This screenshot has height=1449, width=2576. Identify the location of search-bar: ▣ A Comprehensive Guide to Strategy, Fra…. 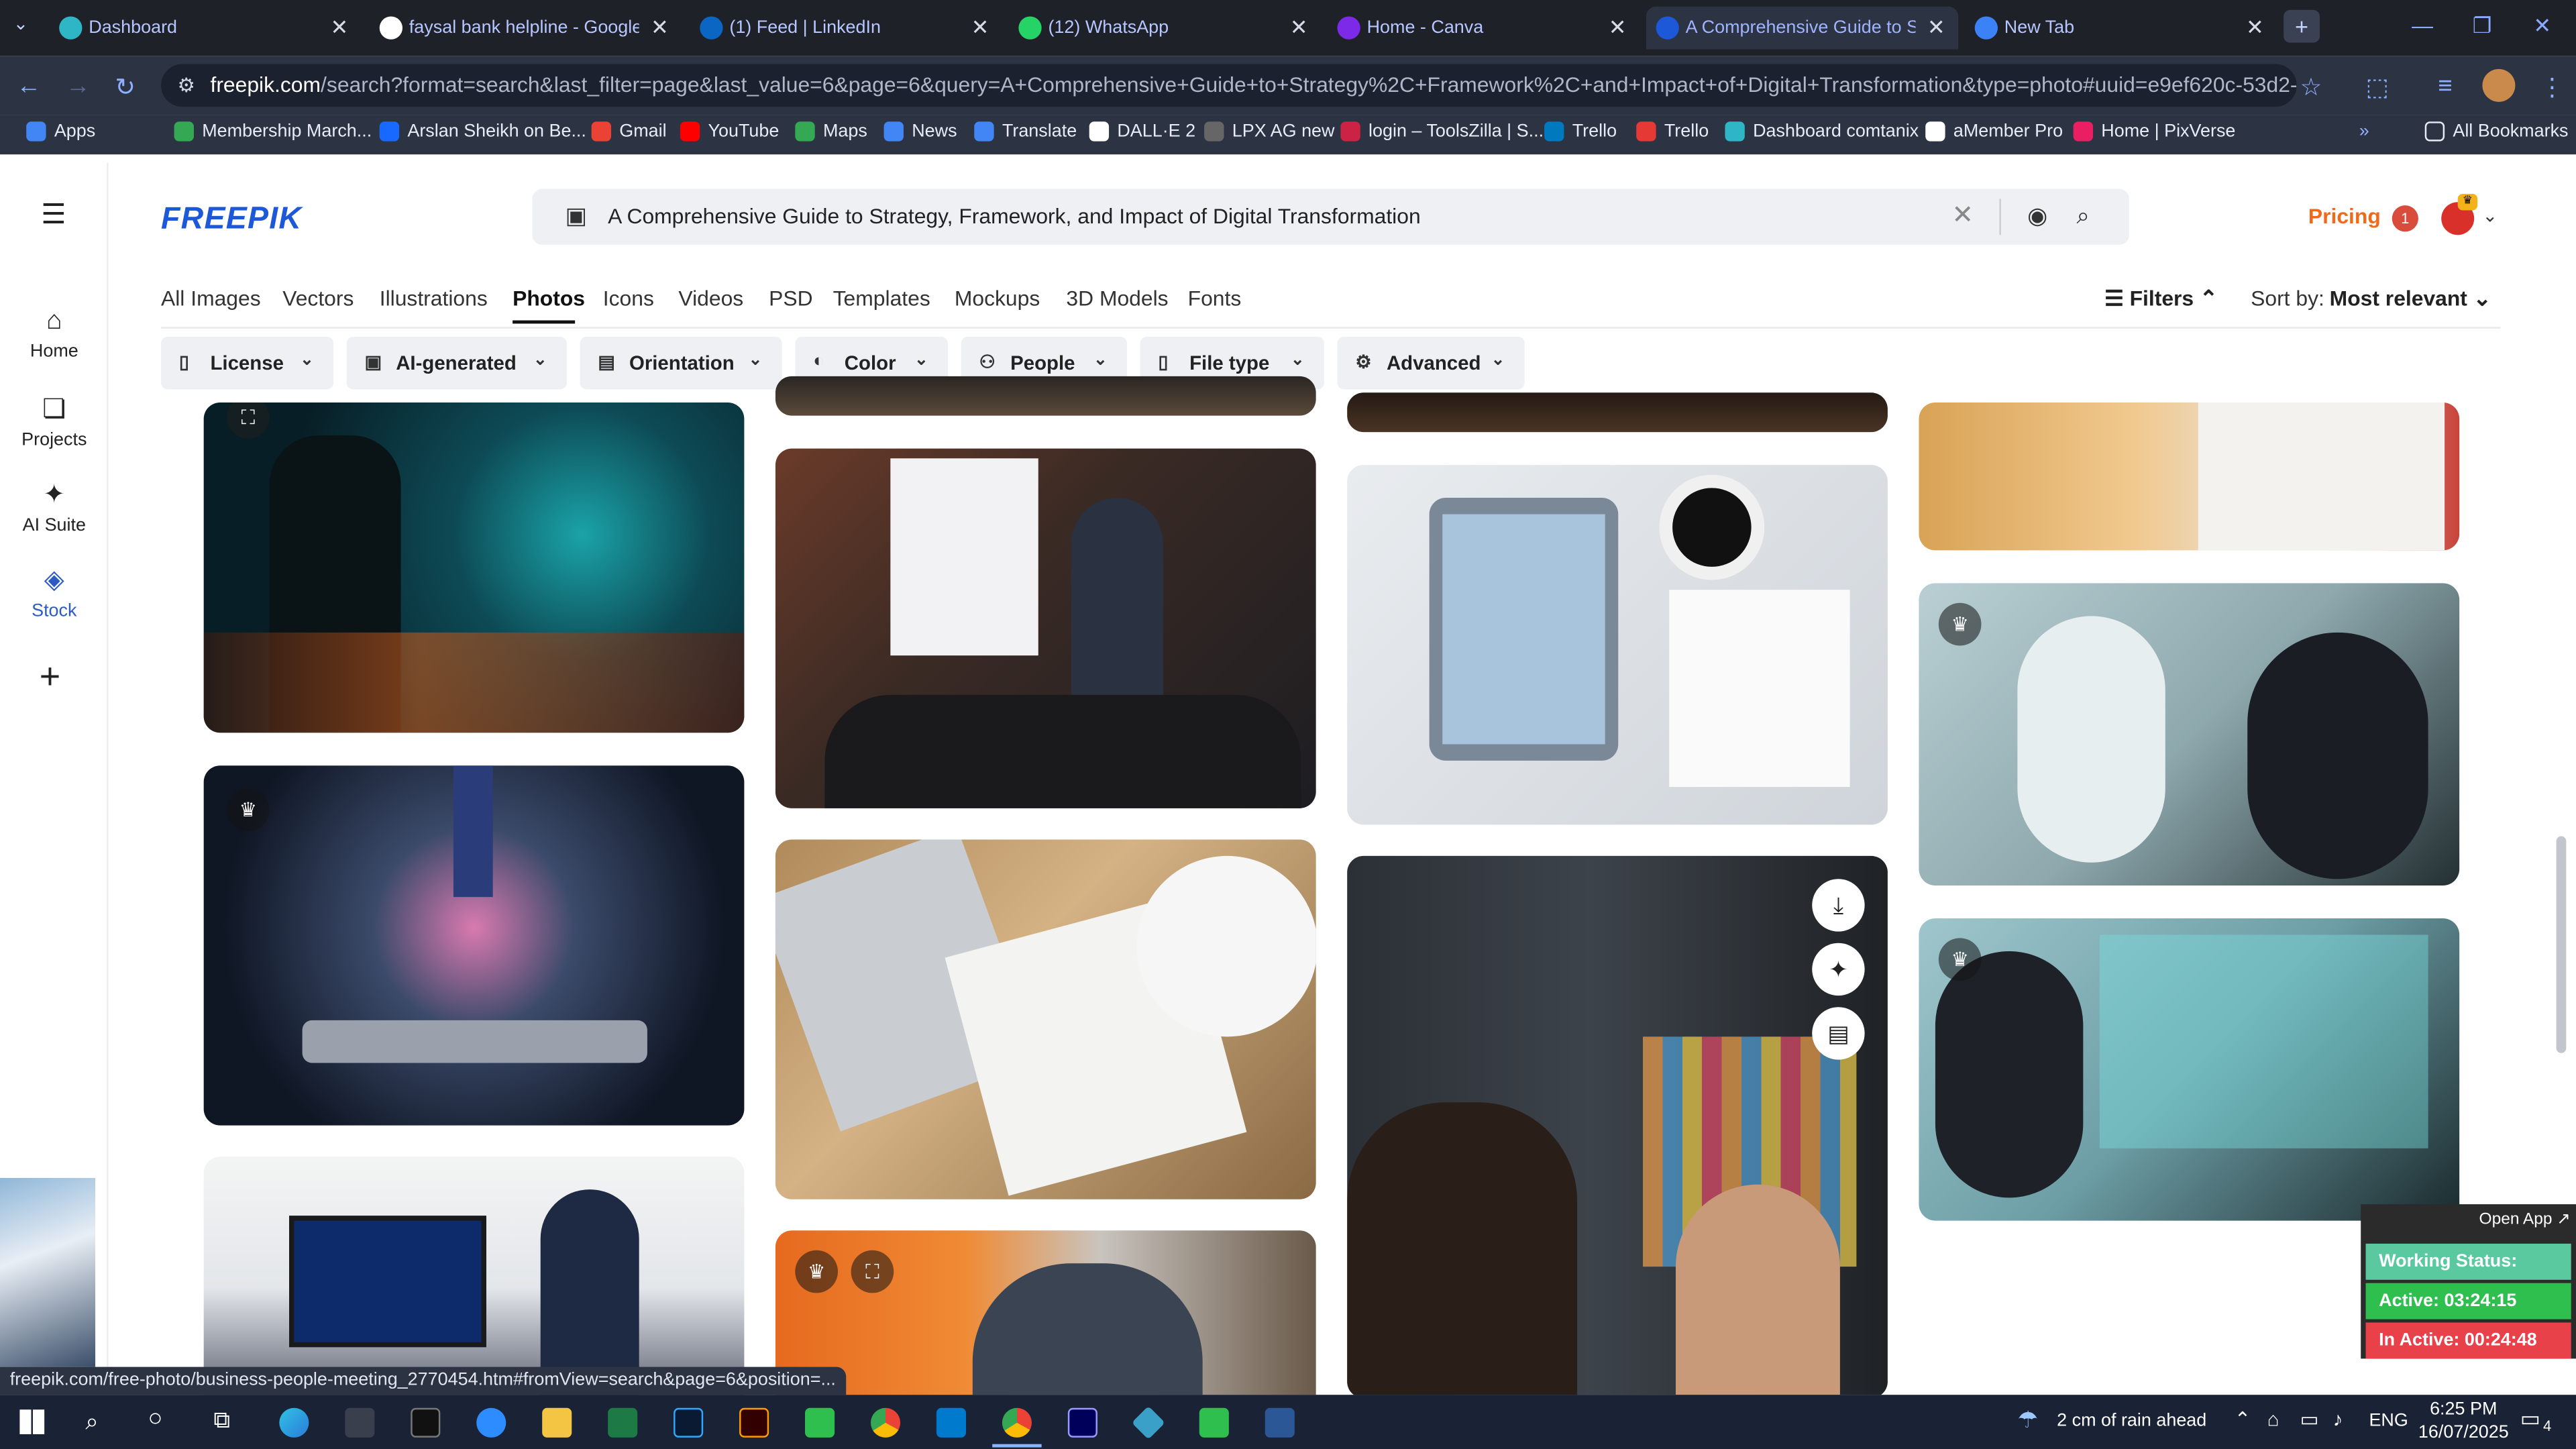
(1330, 217).